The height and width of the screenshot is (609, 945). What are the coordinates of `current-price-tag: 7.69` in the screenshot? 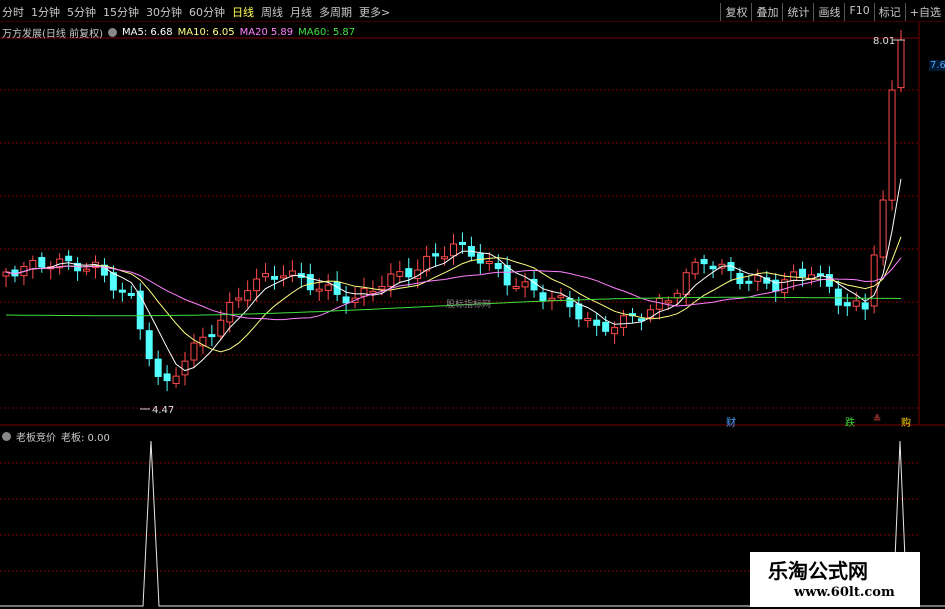 It's located at (937, 65).